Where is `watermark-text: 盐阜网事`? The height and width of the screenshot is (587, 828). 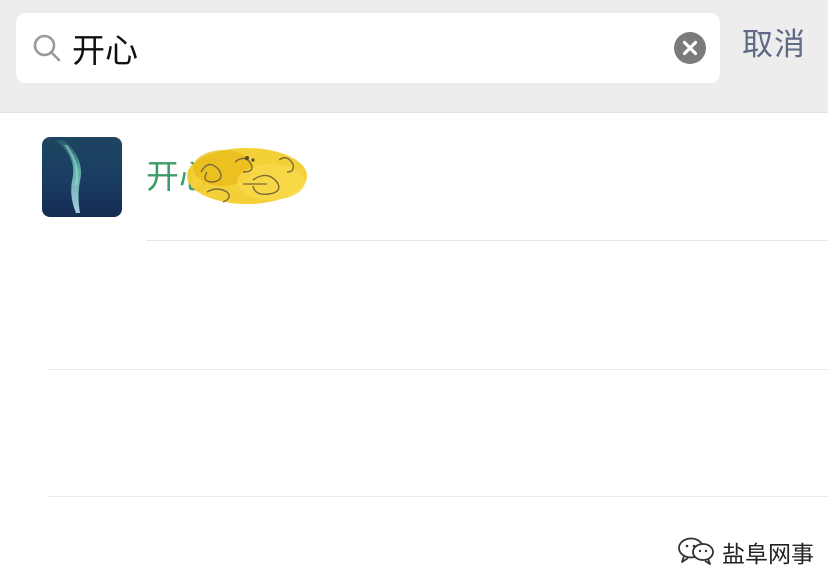
watermark-text: 盐阜网事 is located at coordinates (768, 555).